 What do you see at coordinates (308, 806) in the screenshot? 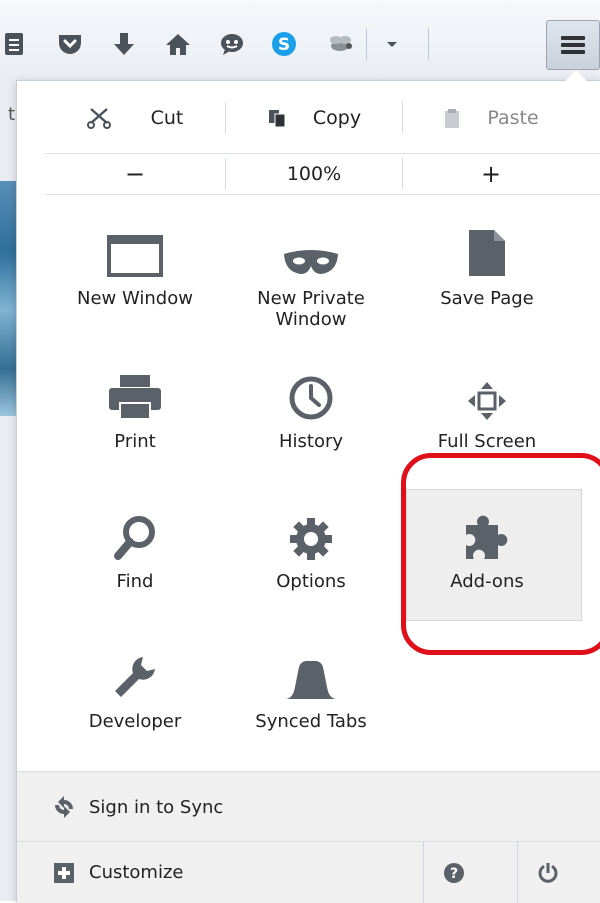
I see `sign-in-sync-button: Sign in to Sync` at bounding box center [308, 806].